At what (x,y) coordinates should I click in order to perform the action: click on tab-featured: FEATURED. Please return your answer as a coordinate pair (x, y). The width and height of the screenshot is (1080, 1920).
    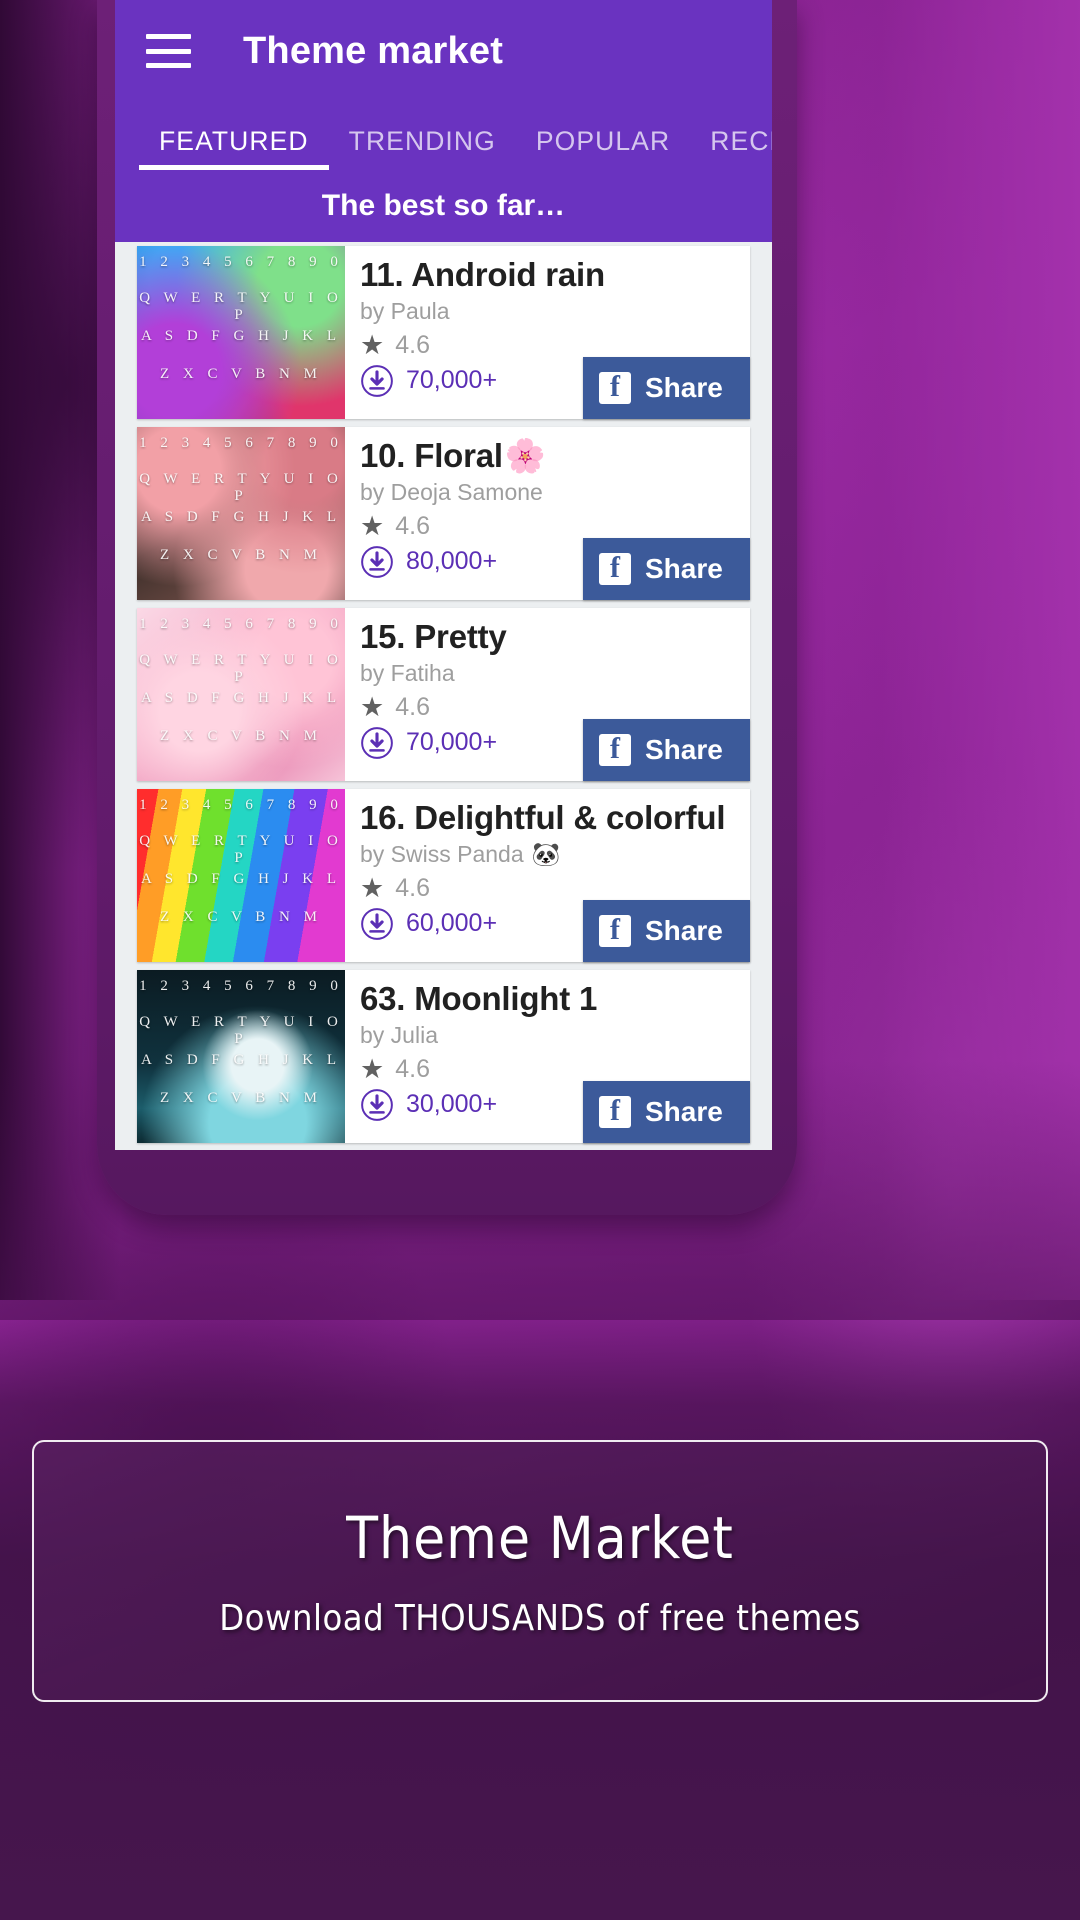
    Looking at the image, I should click on (234, 148).